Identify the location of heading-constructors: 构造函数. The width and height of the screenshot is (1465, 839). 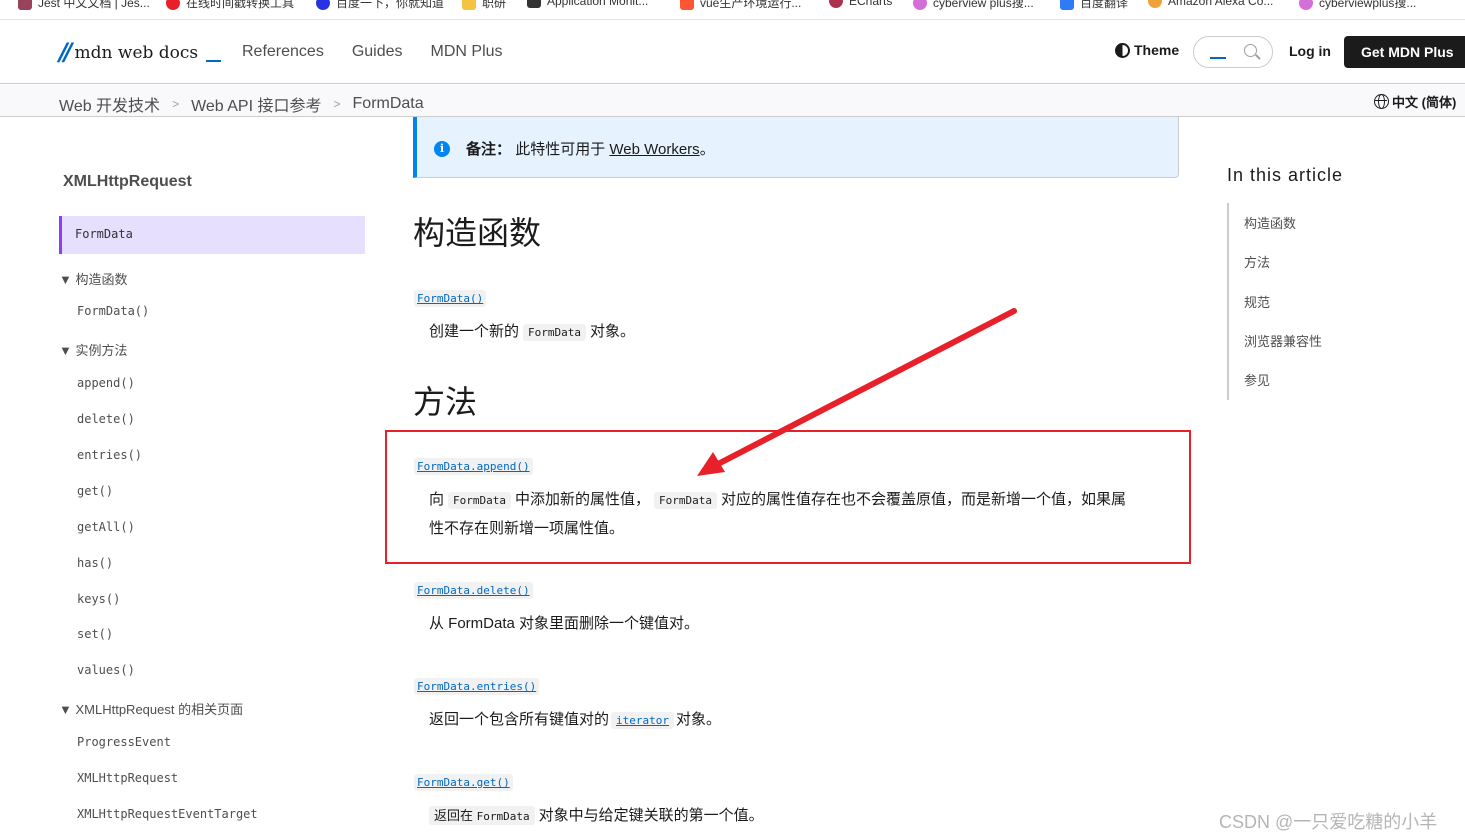
(477, 233).